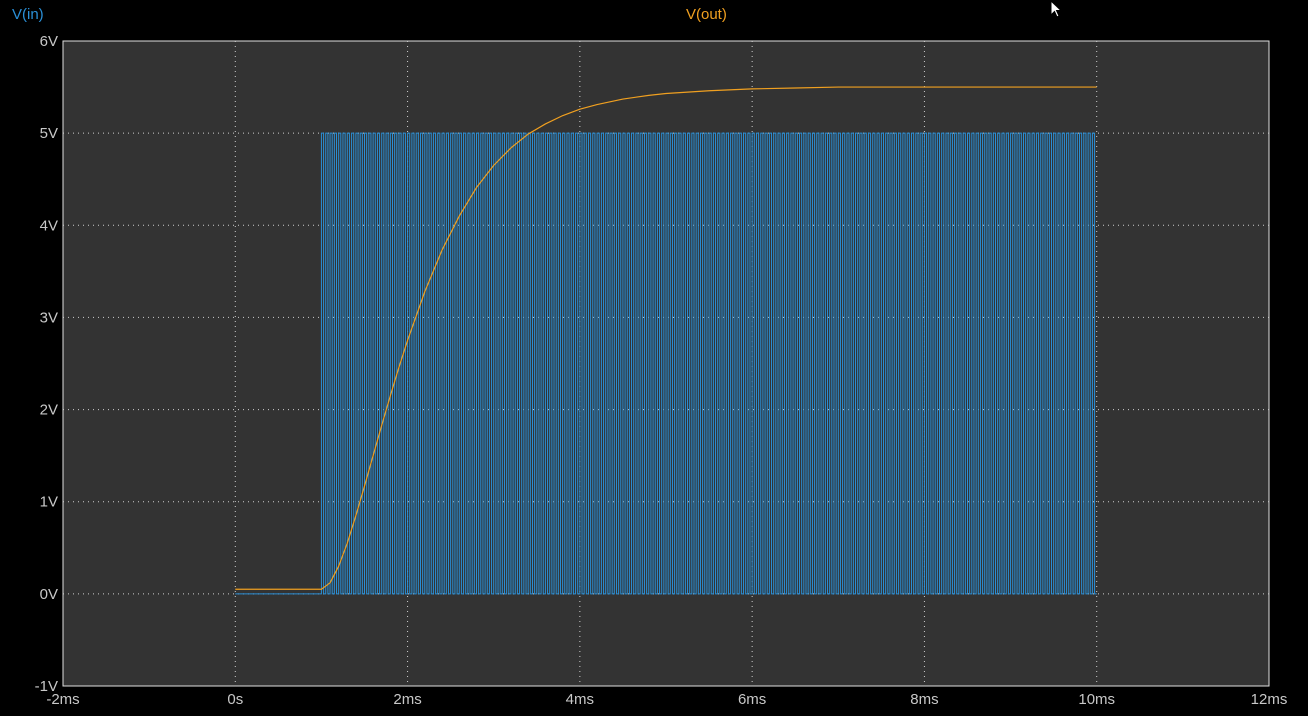 The height and width of the screenshot is (716, 1308). I want to click on x-tick-label: 0s, so click(235, 699).